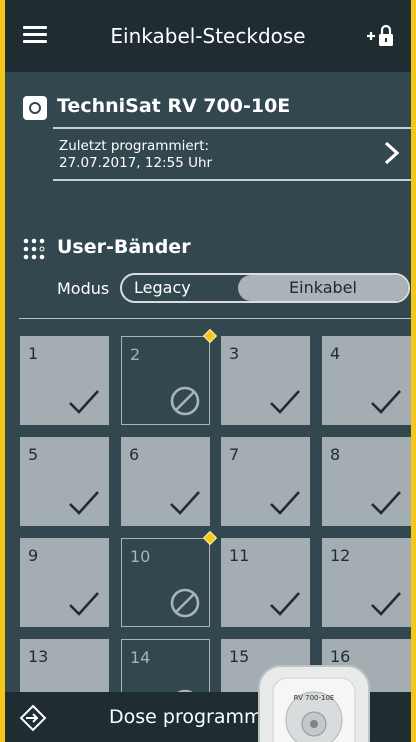  I want to click on modus-label: Modus, so click(83, 288).